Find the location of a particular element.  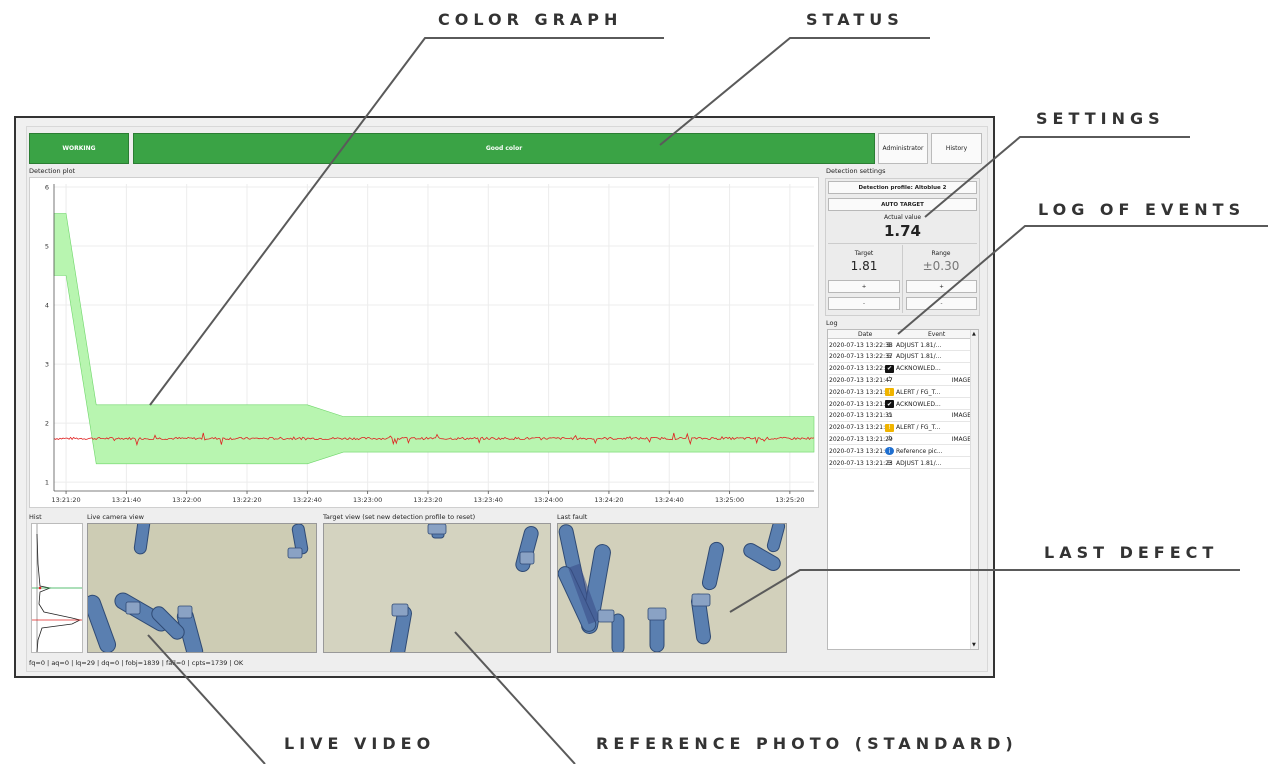

log-col-date: Date is located at coordinates (865, 334).